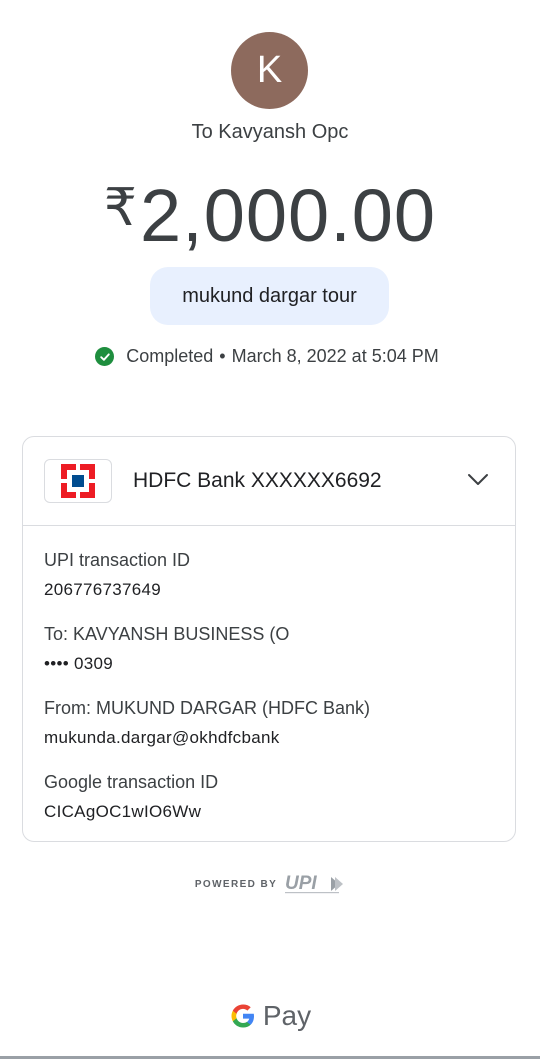  I want to click on google-transaction-id-value: CICAgOC1wIO6Ww, so click(131, 812).